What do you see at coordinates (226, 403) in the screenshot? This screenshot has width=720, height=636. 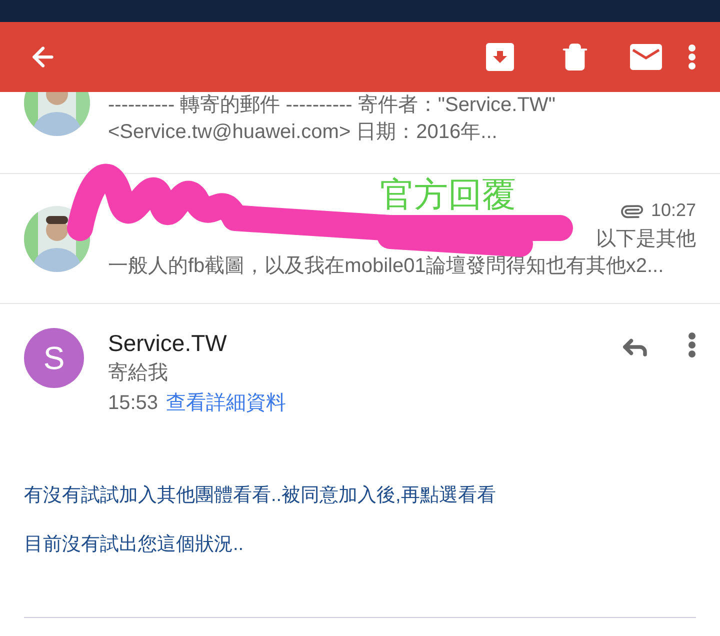 I see `details-link: 查看詳細資料` at bounding box center [226, 403].